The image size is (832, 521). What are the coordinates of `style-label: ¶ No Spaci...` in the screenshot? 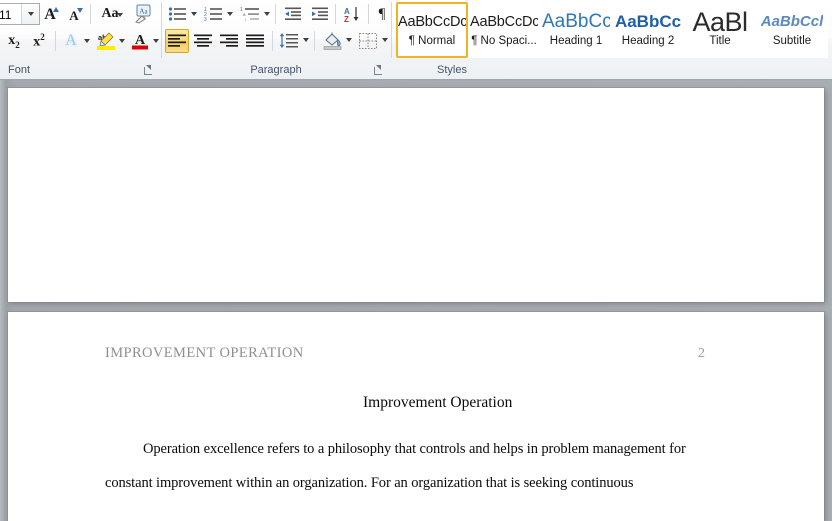 It's located at (504, 41).